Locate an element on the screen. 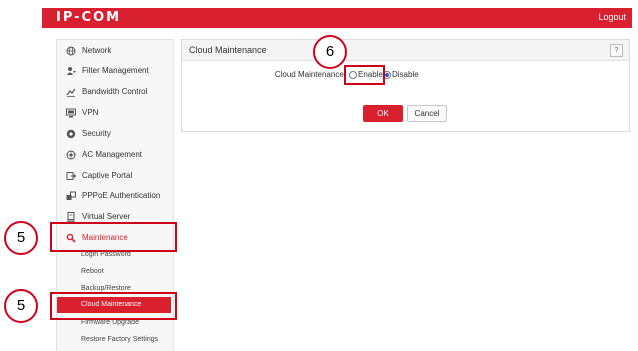 Image resolution: width=638 pixels, height=351 pixels. step-callout-5b: 5 is located at coordinates (21, 306).